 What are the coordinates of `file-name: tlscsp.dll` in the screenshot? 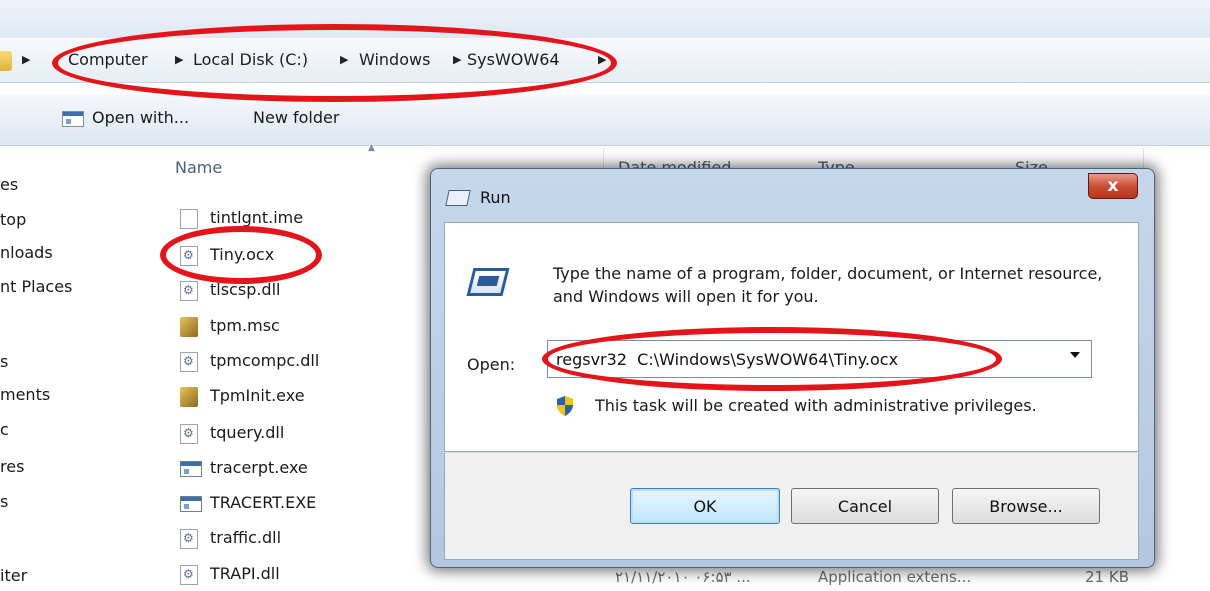 It's located at (245, 289).